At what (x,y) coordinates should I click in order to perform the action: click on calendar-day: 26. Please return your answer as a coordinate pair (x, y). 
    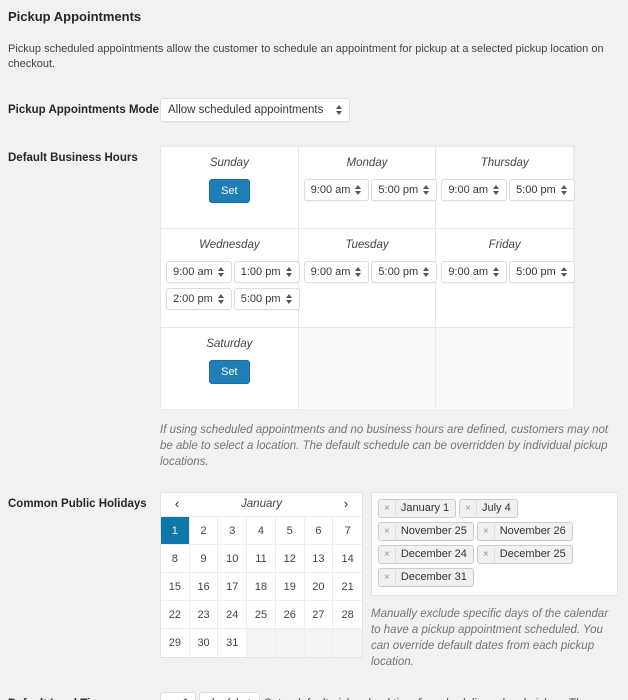
    Looking at the image, I should click on (290, 615).